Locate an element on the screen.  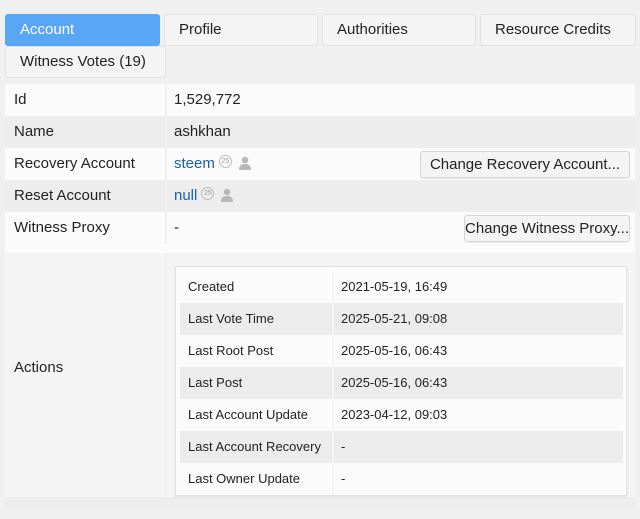
row-name: Name ashkhan is located at coordinates (320, 132).